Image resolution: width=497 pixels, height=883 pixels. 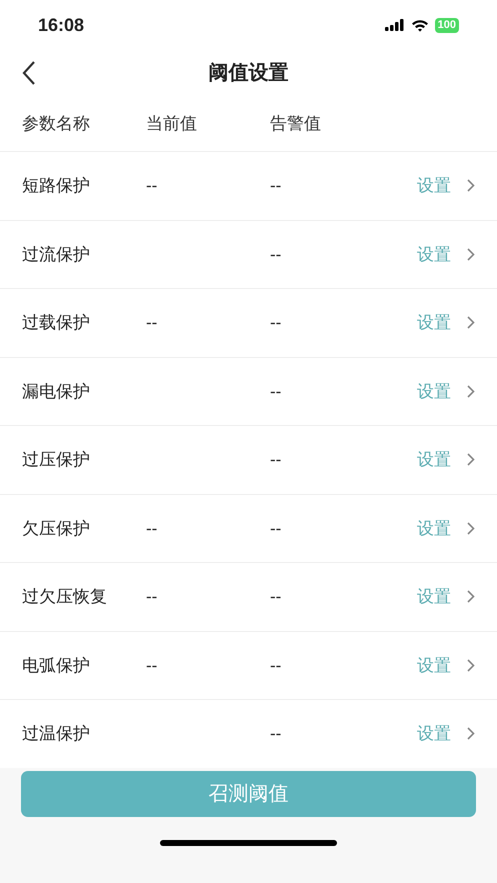 I want to click on wifi-icon, so click(x=419, y=25).